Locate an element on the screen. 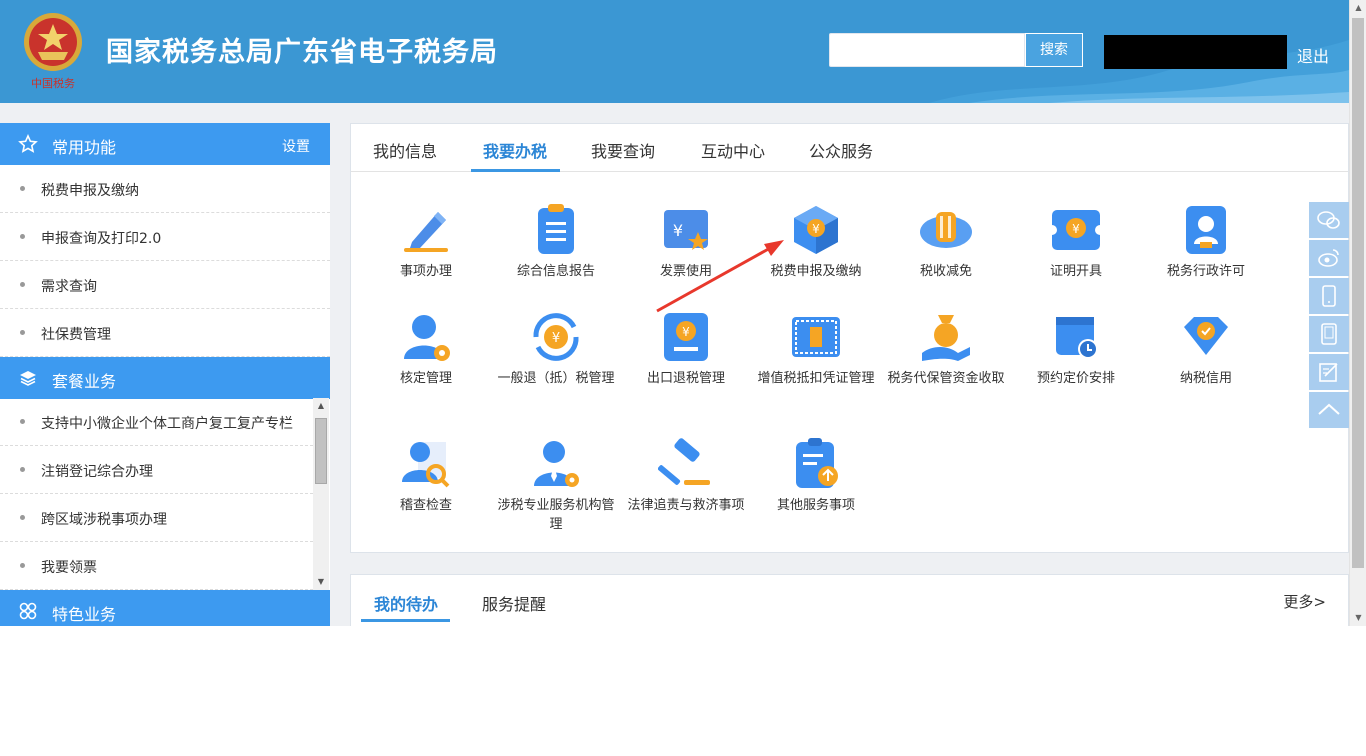 Image resolution: width=1366 pixels, height=756 pixels. feedback-button is located at coordinates (1329, 372).